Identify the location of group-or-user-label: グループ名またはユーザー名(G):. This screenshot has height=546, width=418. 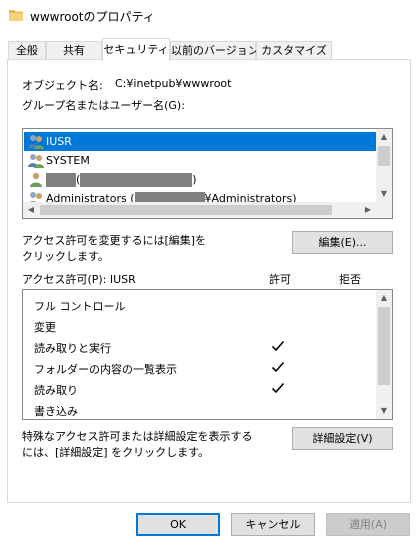
(103, 105).